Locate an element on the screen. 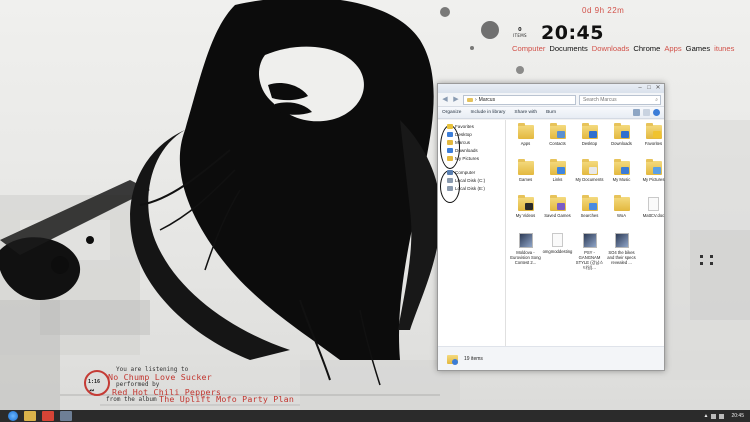  toolbar-burn-button: Burn is located at coordinates (551, 112).